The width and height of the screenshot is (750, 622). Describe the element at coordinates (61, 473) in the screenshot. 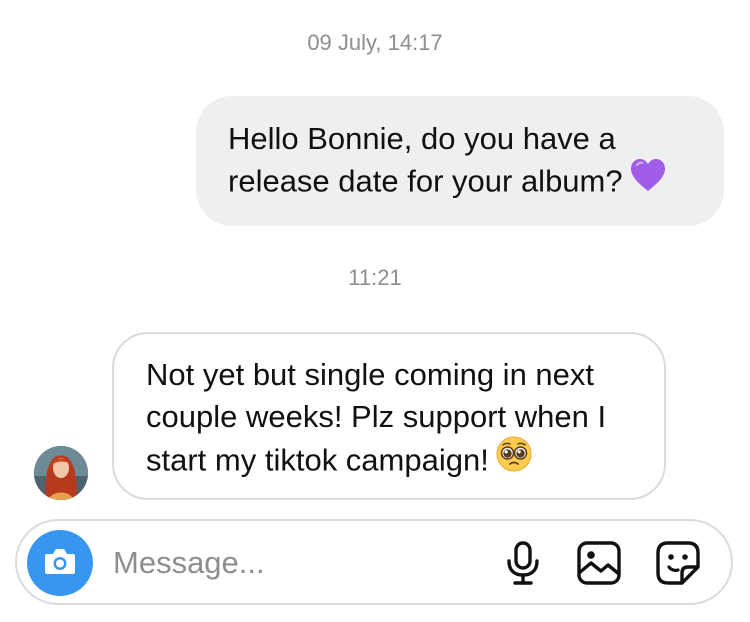

I see `avatar` at that location.